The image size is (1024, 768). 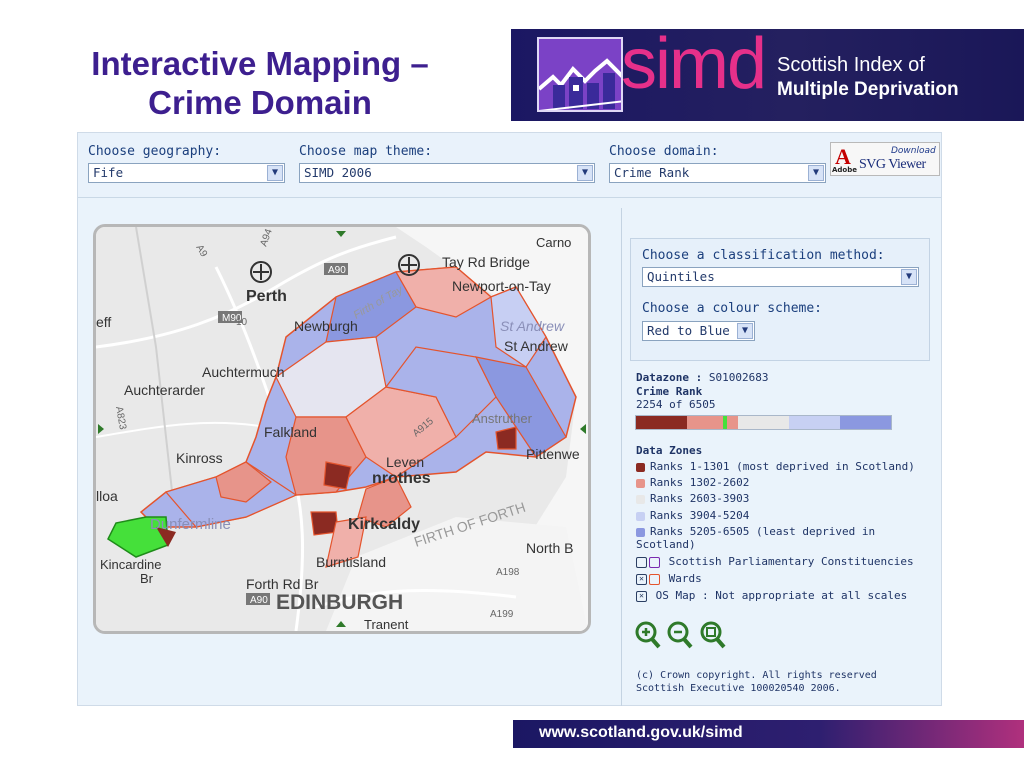 What do you see at coordinates (654, 579) in the screenshot?
I see `ward-swatch` at bounding box center [654, 579].